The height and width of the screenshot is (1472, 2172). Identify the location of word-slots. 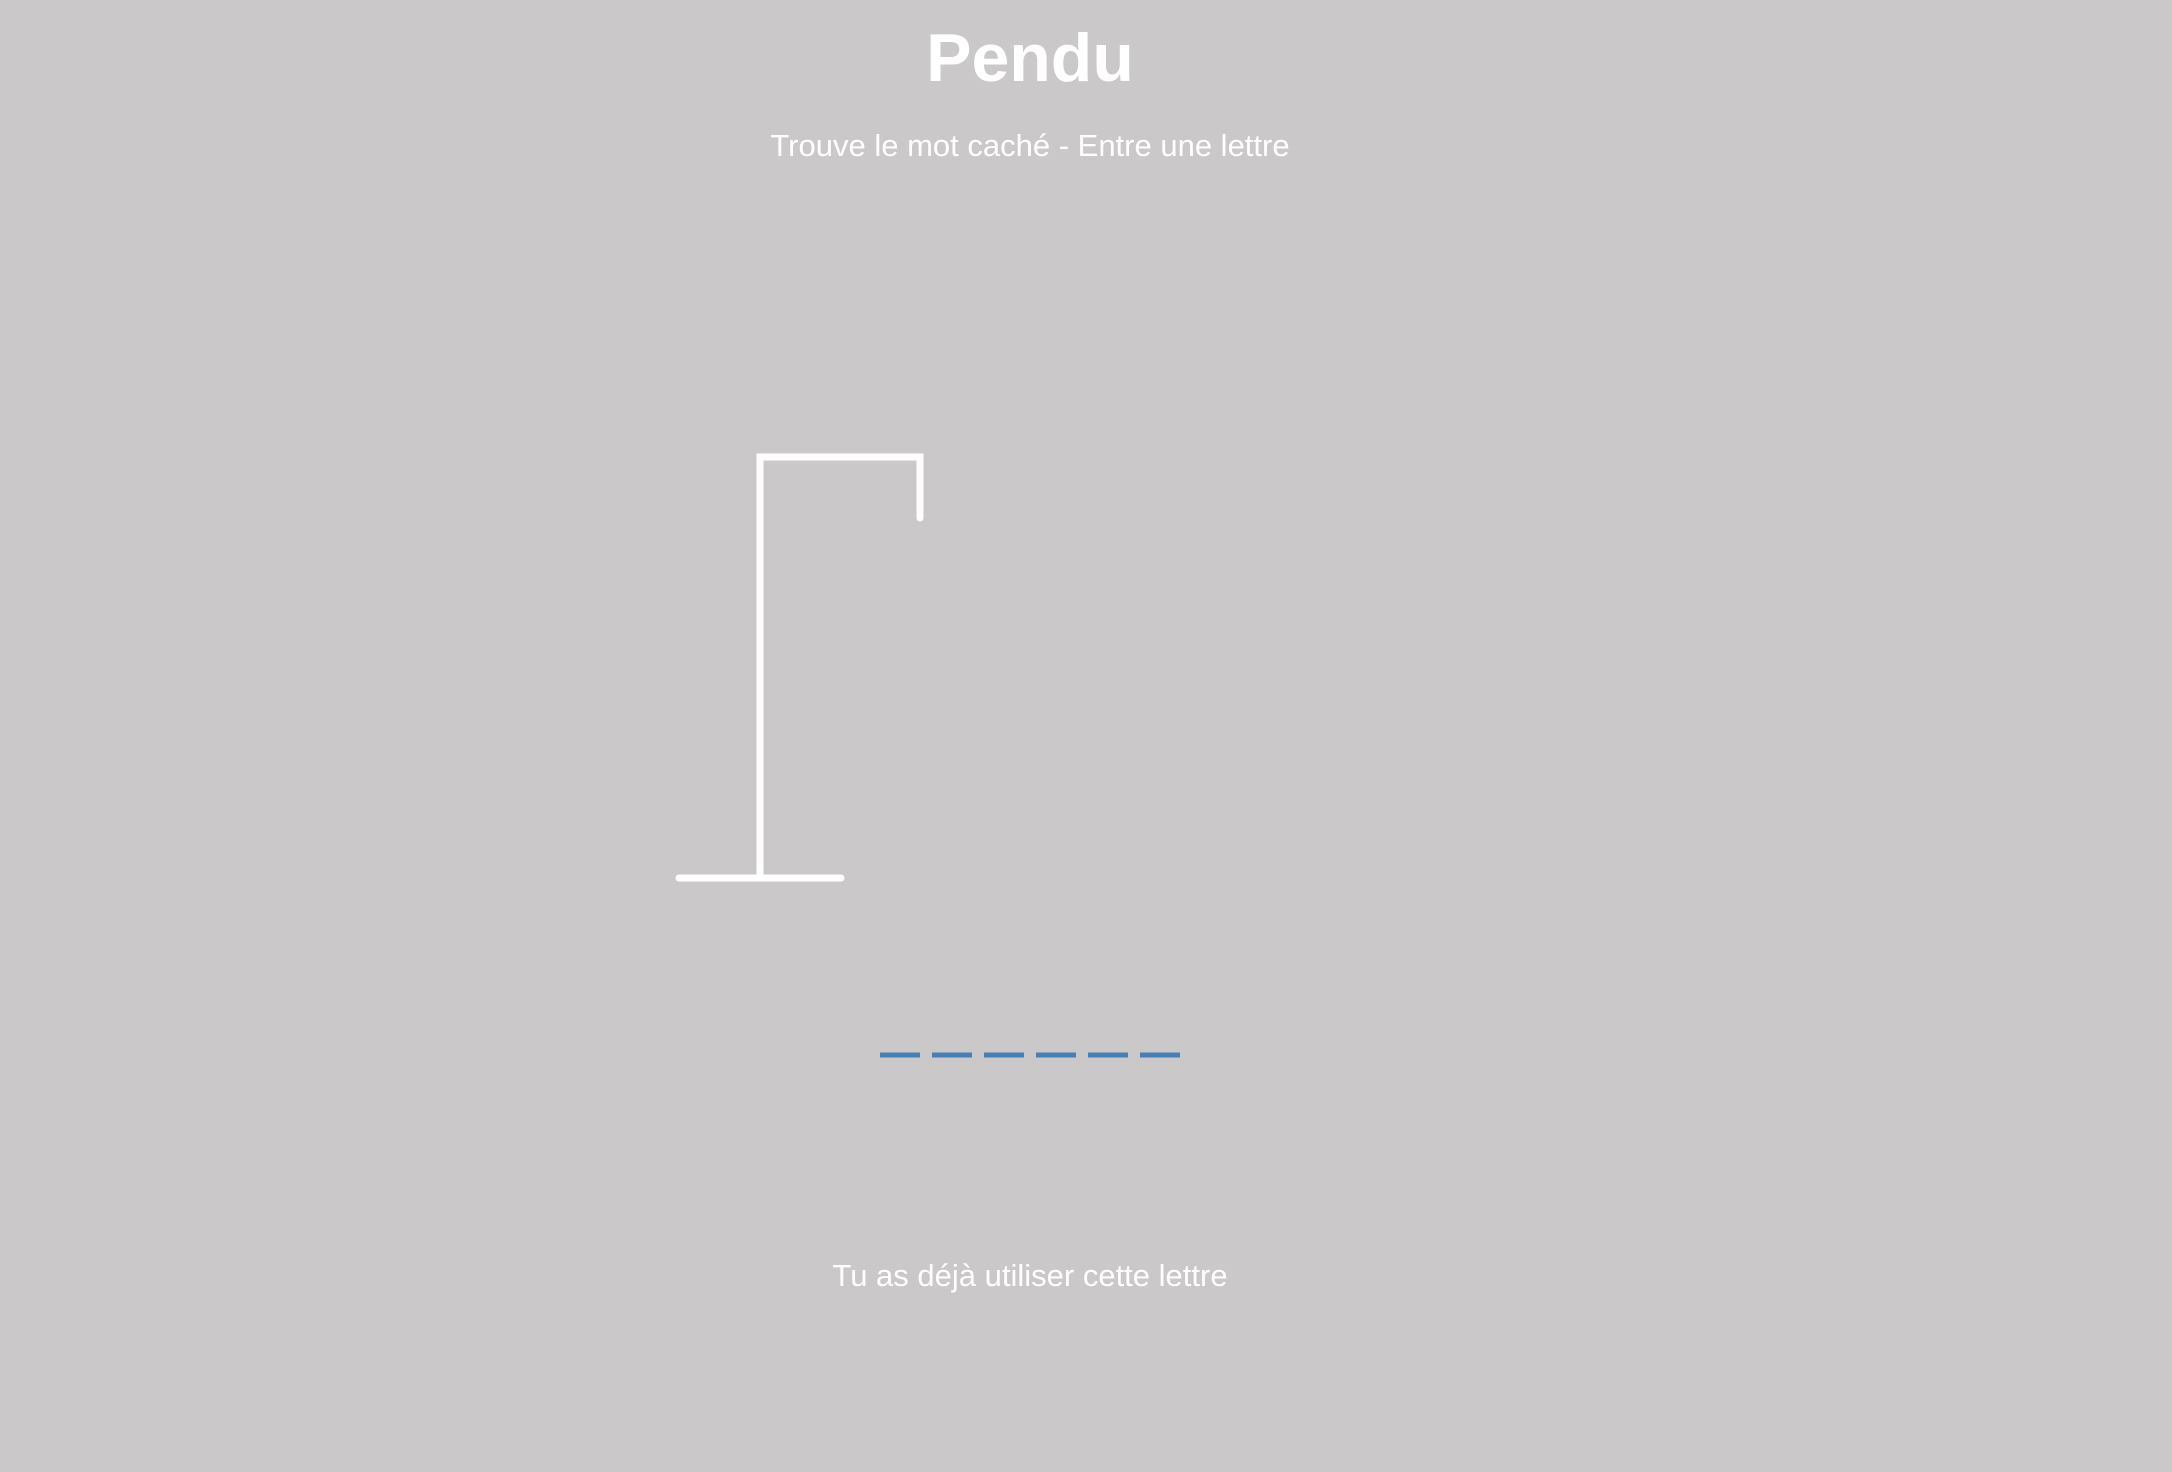
(1030, 1055).